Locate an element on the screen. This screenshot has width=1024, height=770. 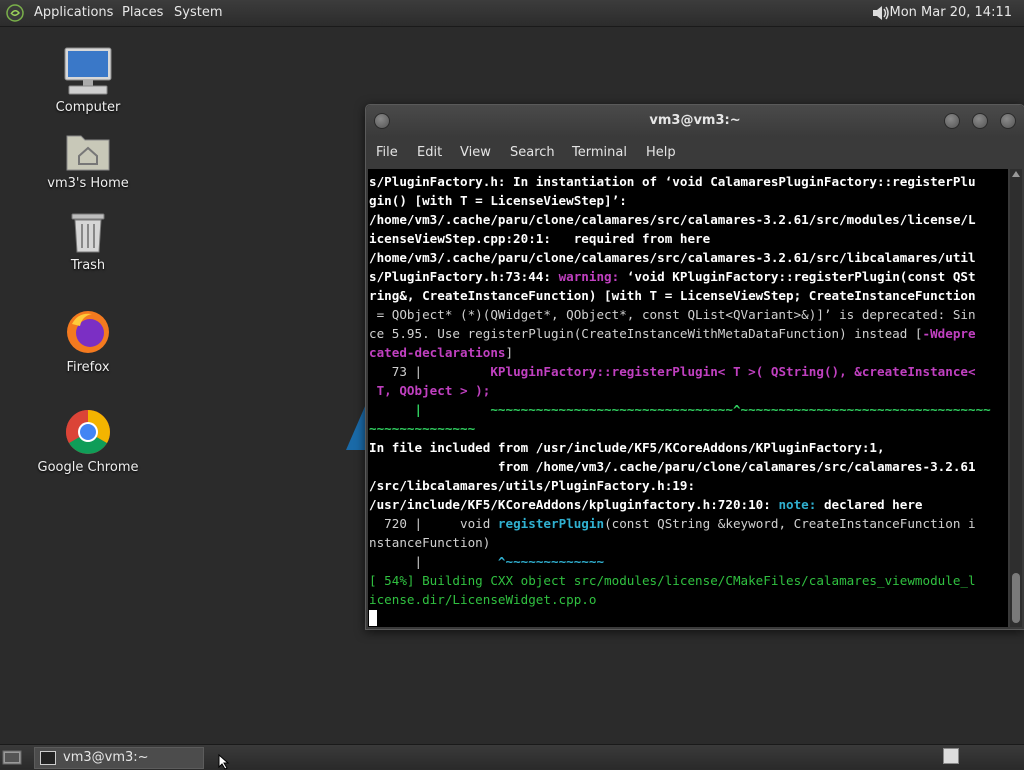
window-title: vm3@vm3:~ is located at coordinates (695, 120).